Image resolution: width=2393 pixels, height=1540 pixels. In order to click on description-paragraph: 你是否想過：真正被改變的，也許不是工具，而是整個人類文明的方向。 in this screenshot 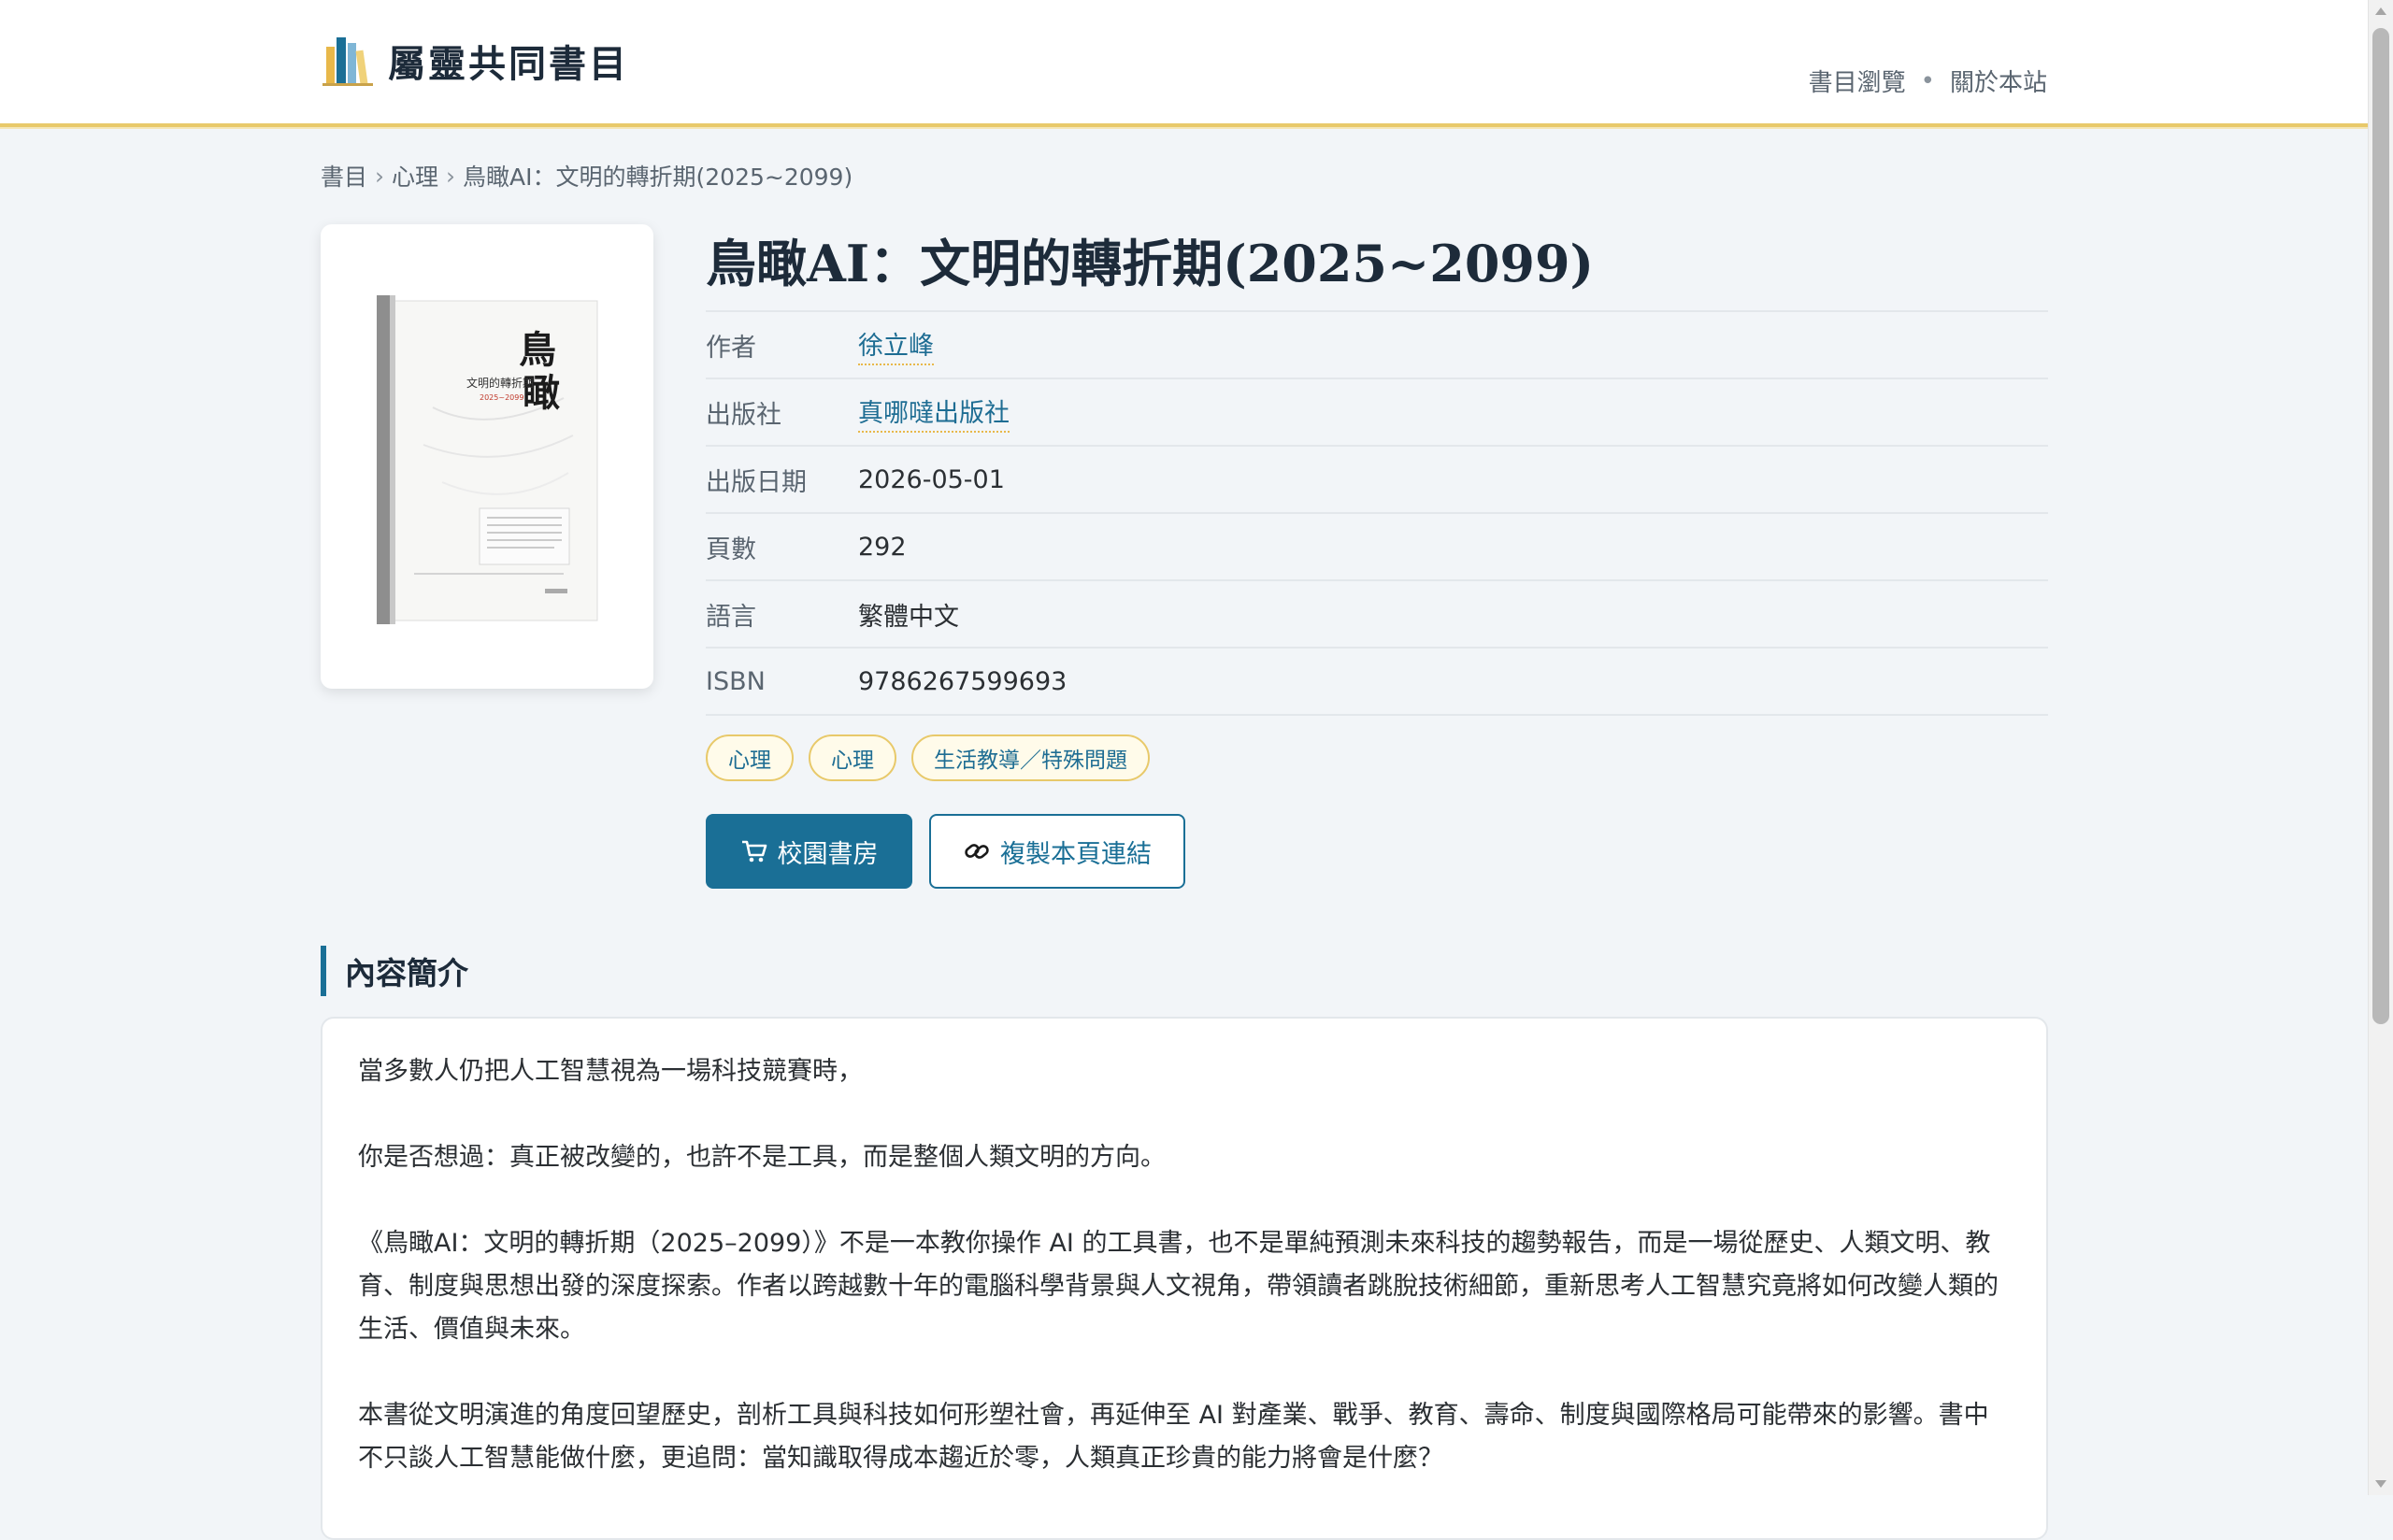, I will do `click(762, 1157)`.